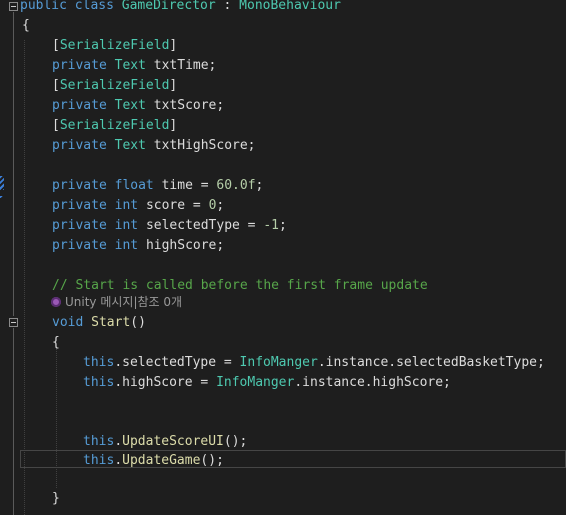 The image size is (566, 515). I want to click on code-line-method-declaration: void Start(), so click(99, 323).